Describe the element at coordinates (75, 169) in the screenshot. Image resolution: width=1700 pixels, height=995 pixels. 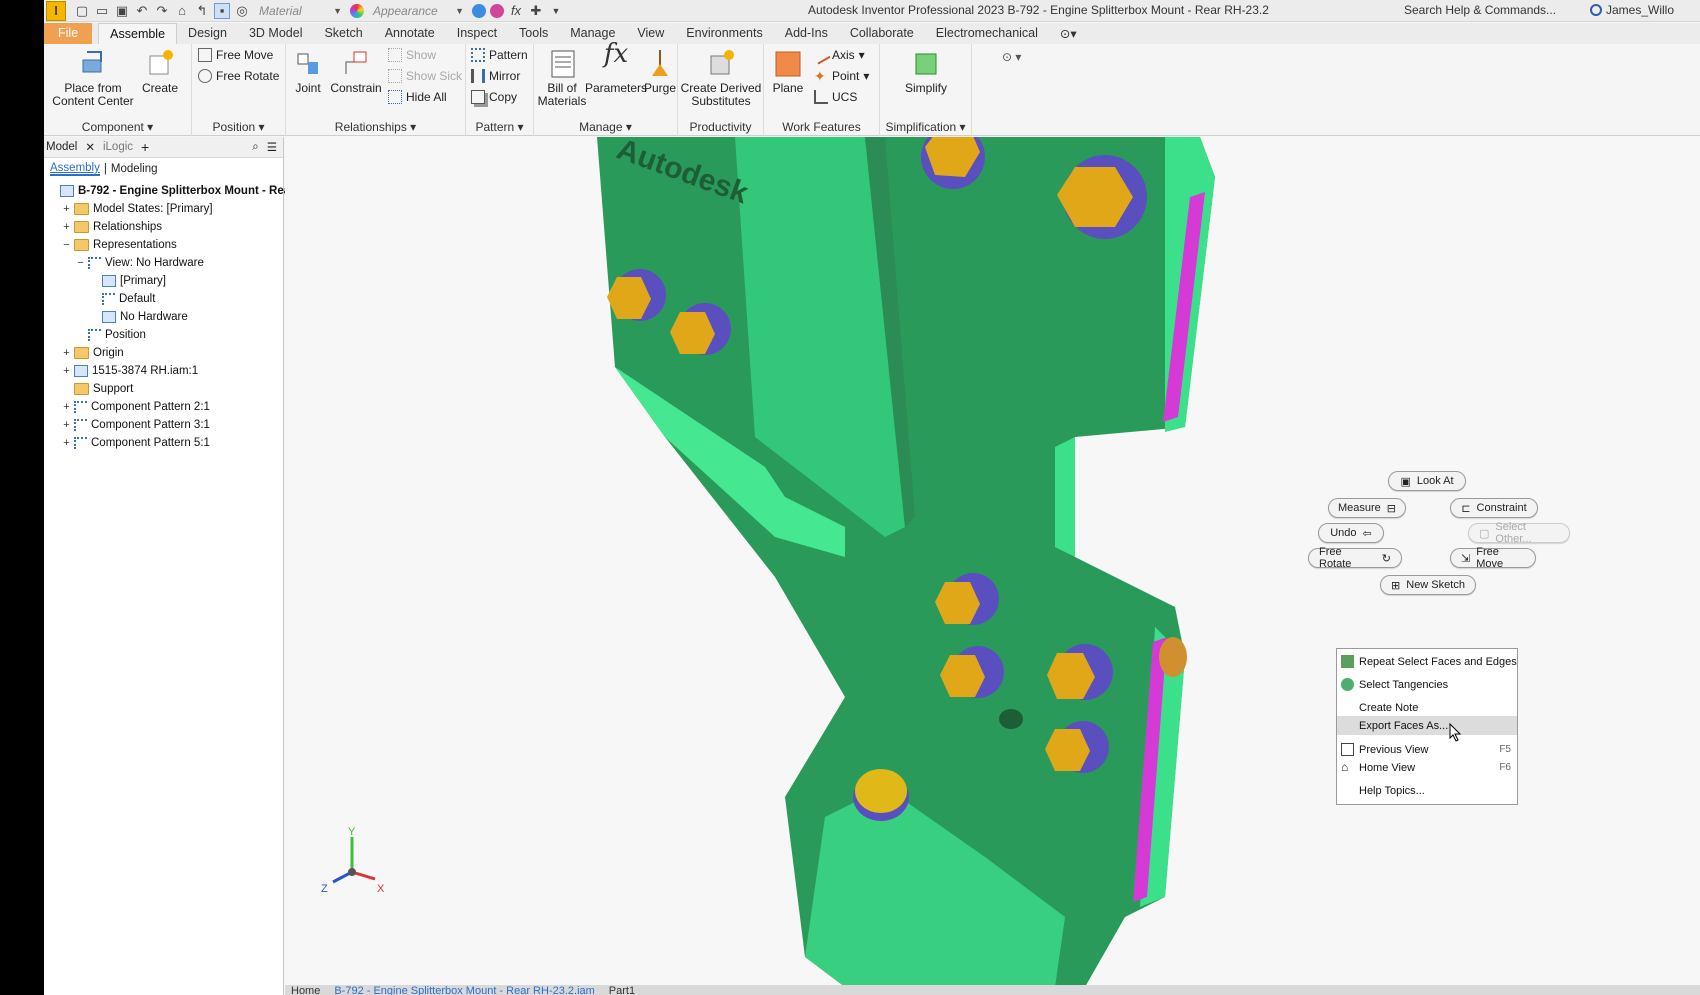
I see `subtab-assembly: Assembly` at that location.